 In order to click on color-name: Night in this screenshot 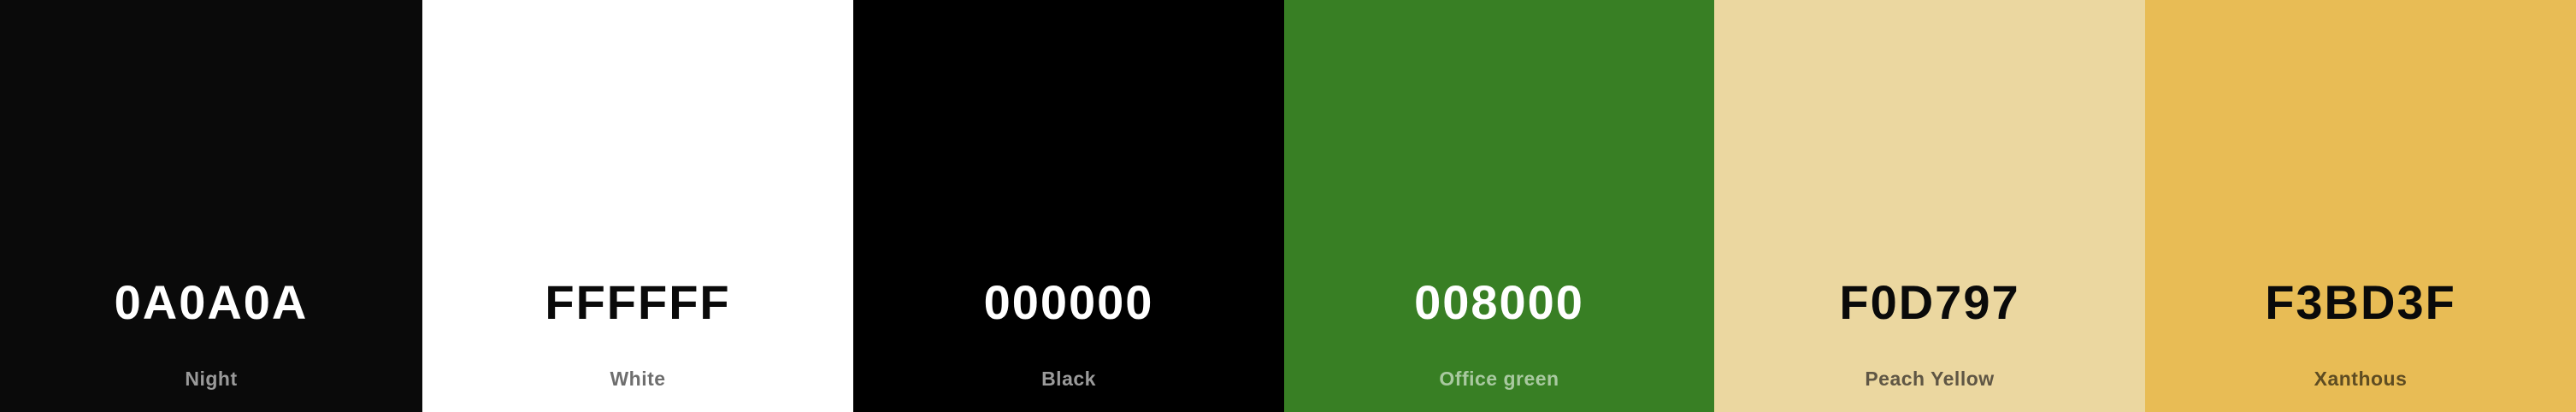, I will do `click(211, 379)`.